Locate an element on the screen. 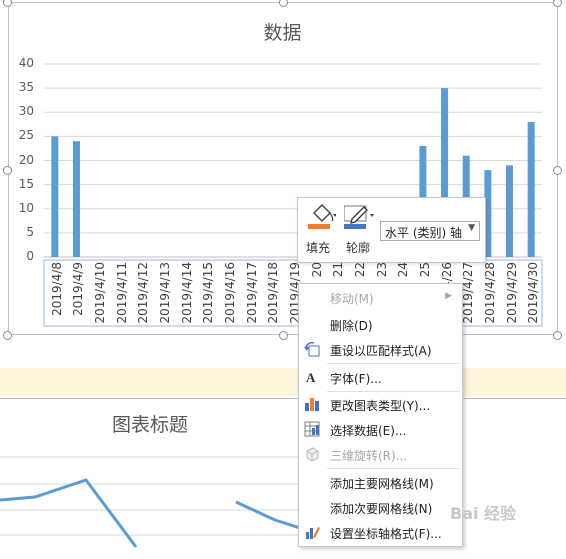 This screenshot has width=566, height=559. menu-item-move: 移动(M) ▶ is located at coordinates (380, 297).